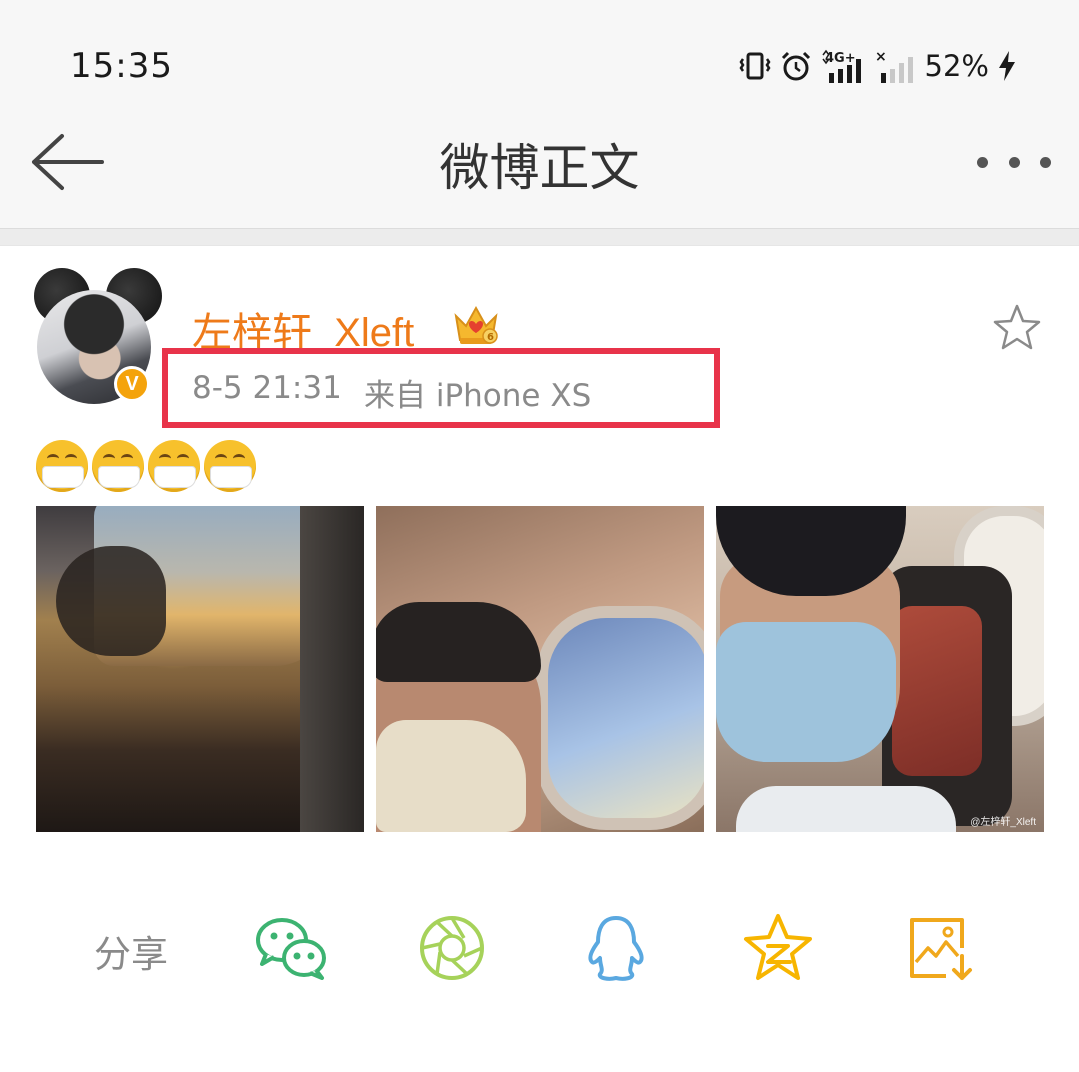  What do you see at coordinates (1007, 66) in the screenshot?
I see `charging-icon` at bounding box center [1007, 66].